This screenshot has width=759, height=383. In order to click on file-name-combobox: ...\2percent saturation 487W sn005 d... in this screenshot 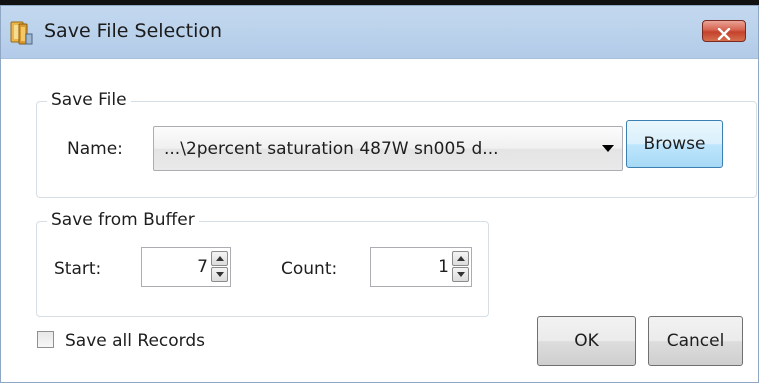, I will do `click(388, 148)`.